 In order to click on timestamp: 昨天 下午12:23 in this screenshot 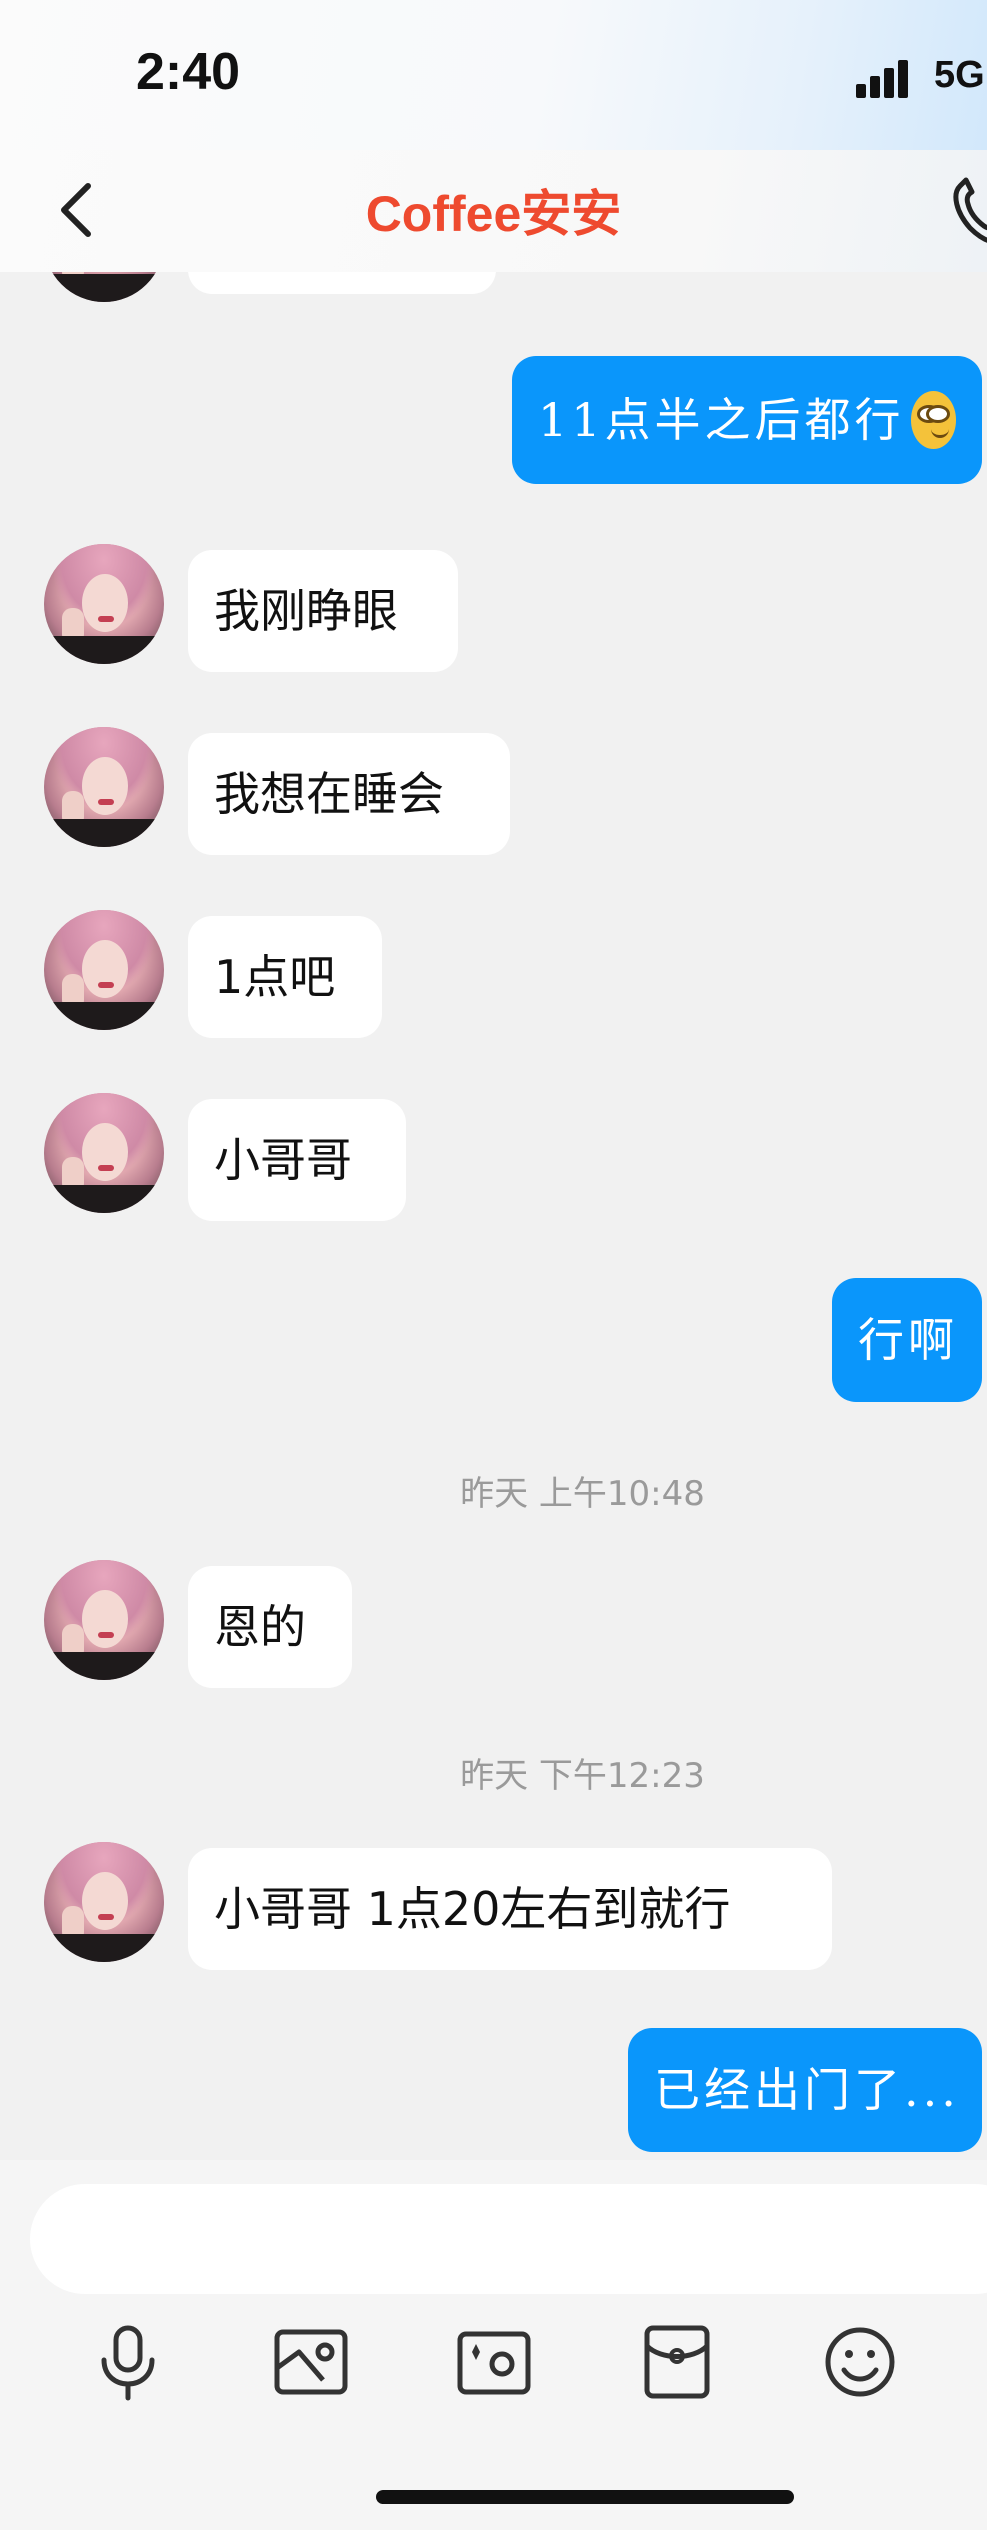, I will do `click(582, 1776)`.